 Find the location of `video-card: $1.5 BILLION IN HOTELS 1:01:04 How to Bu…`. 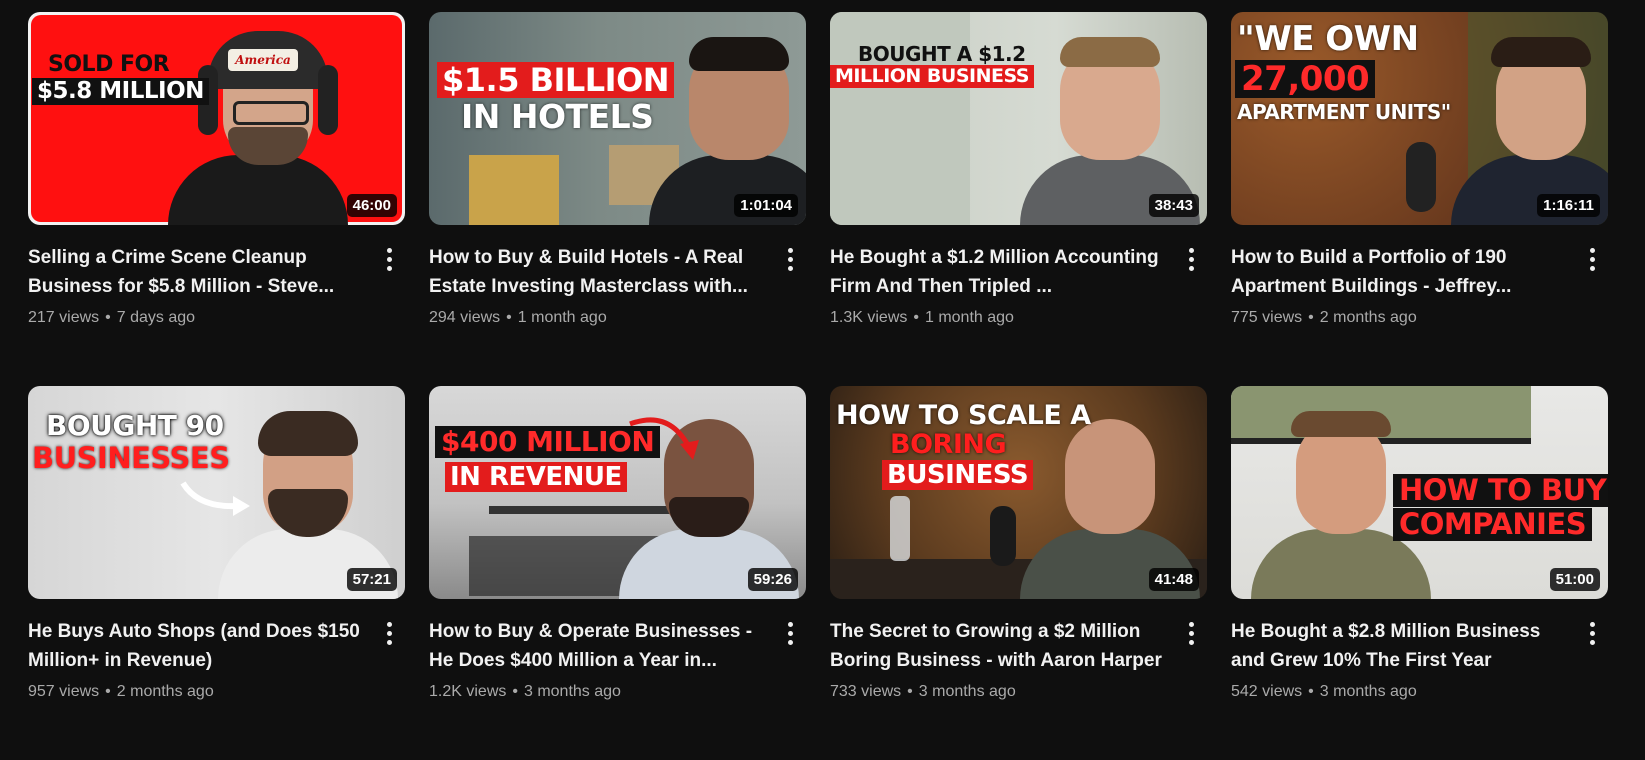

video-card: $1.5 BILLION IN HOTELS 1:01:04 How to Bu… is located at coordinates (617, 199).